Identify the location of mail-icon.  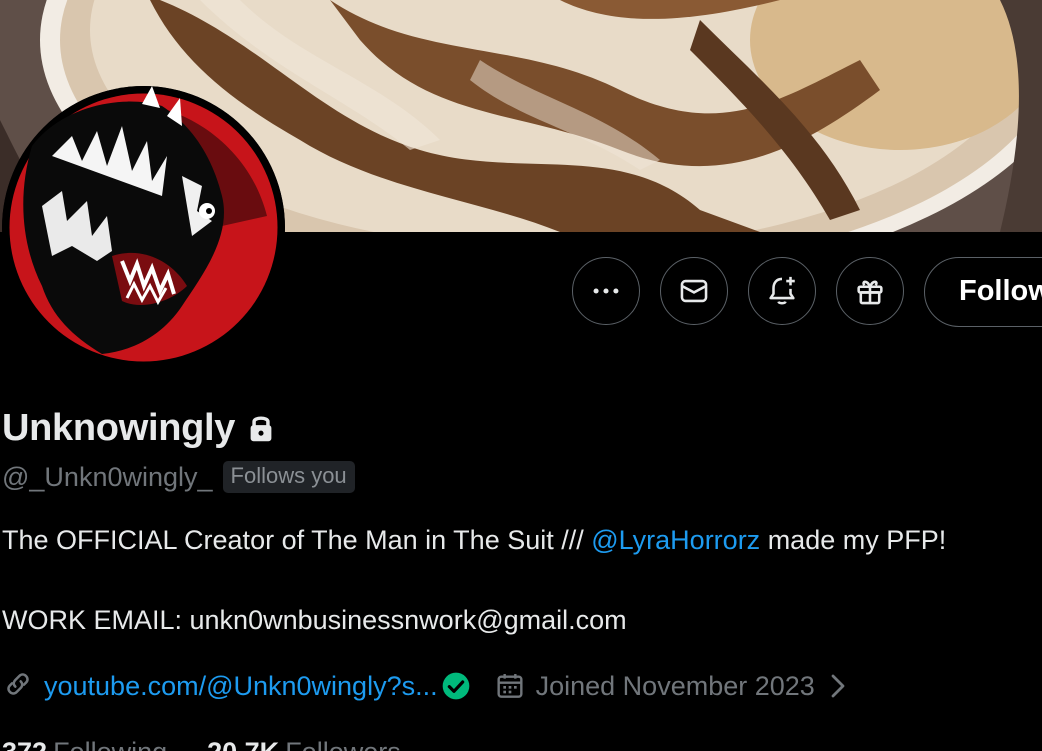
(694, 291).